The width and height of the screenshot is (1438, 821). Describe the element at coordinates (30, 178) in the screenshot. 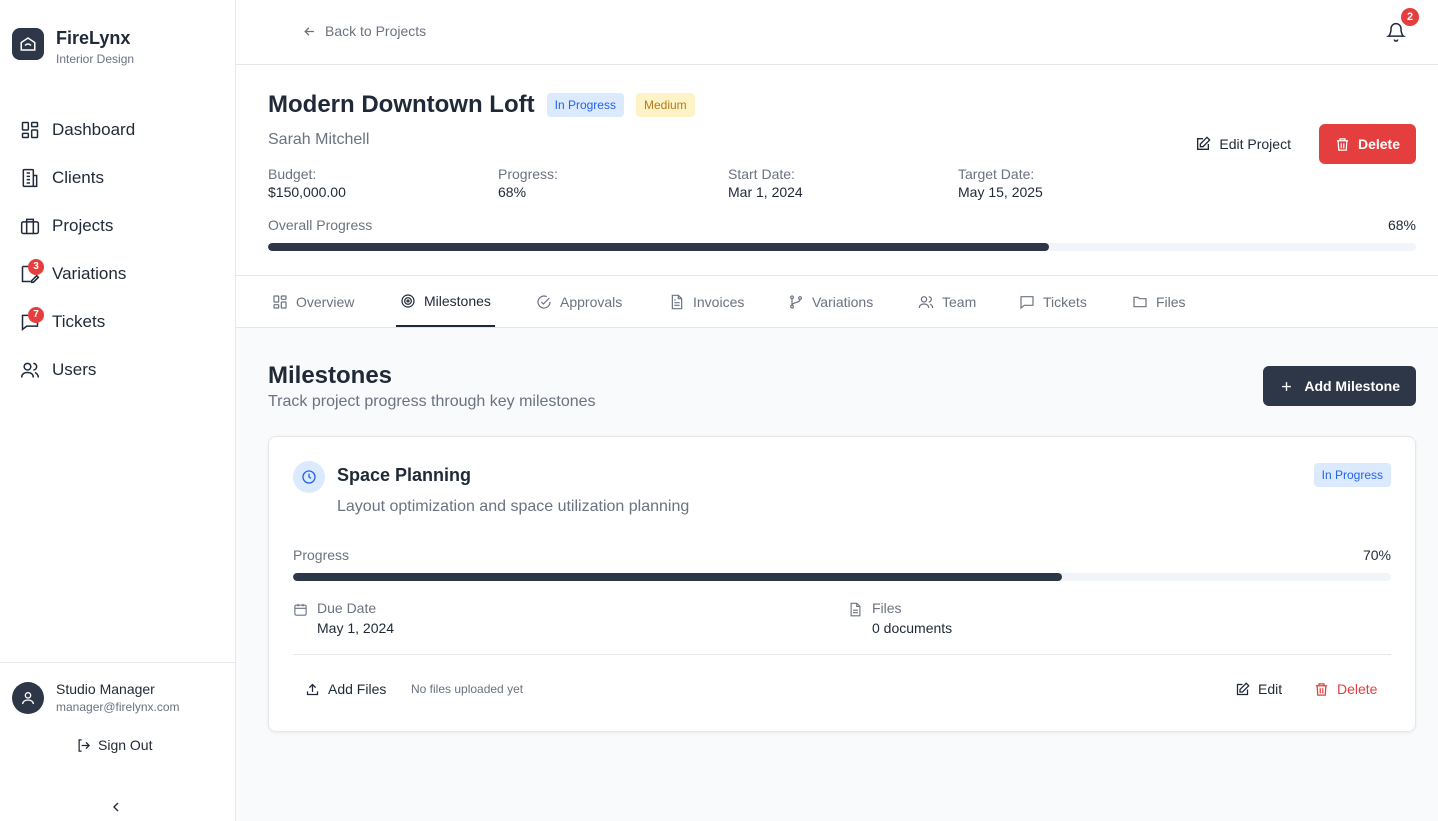

I see `building-icon` at that location.